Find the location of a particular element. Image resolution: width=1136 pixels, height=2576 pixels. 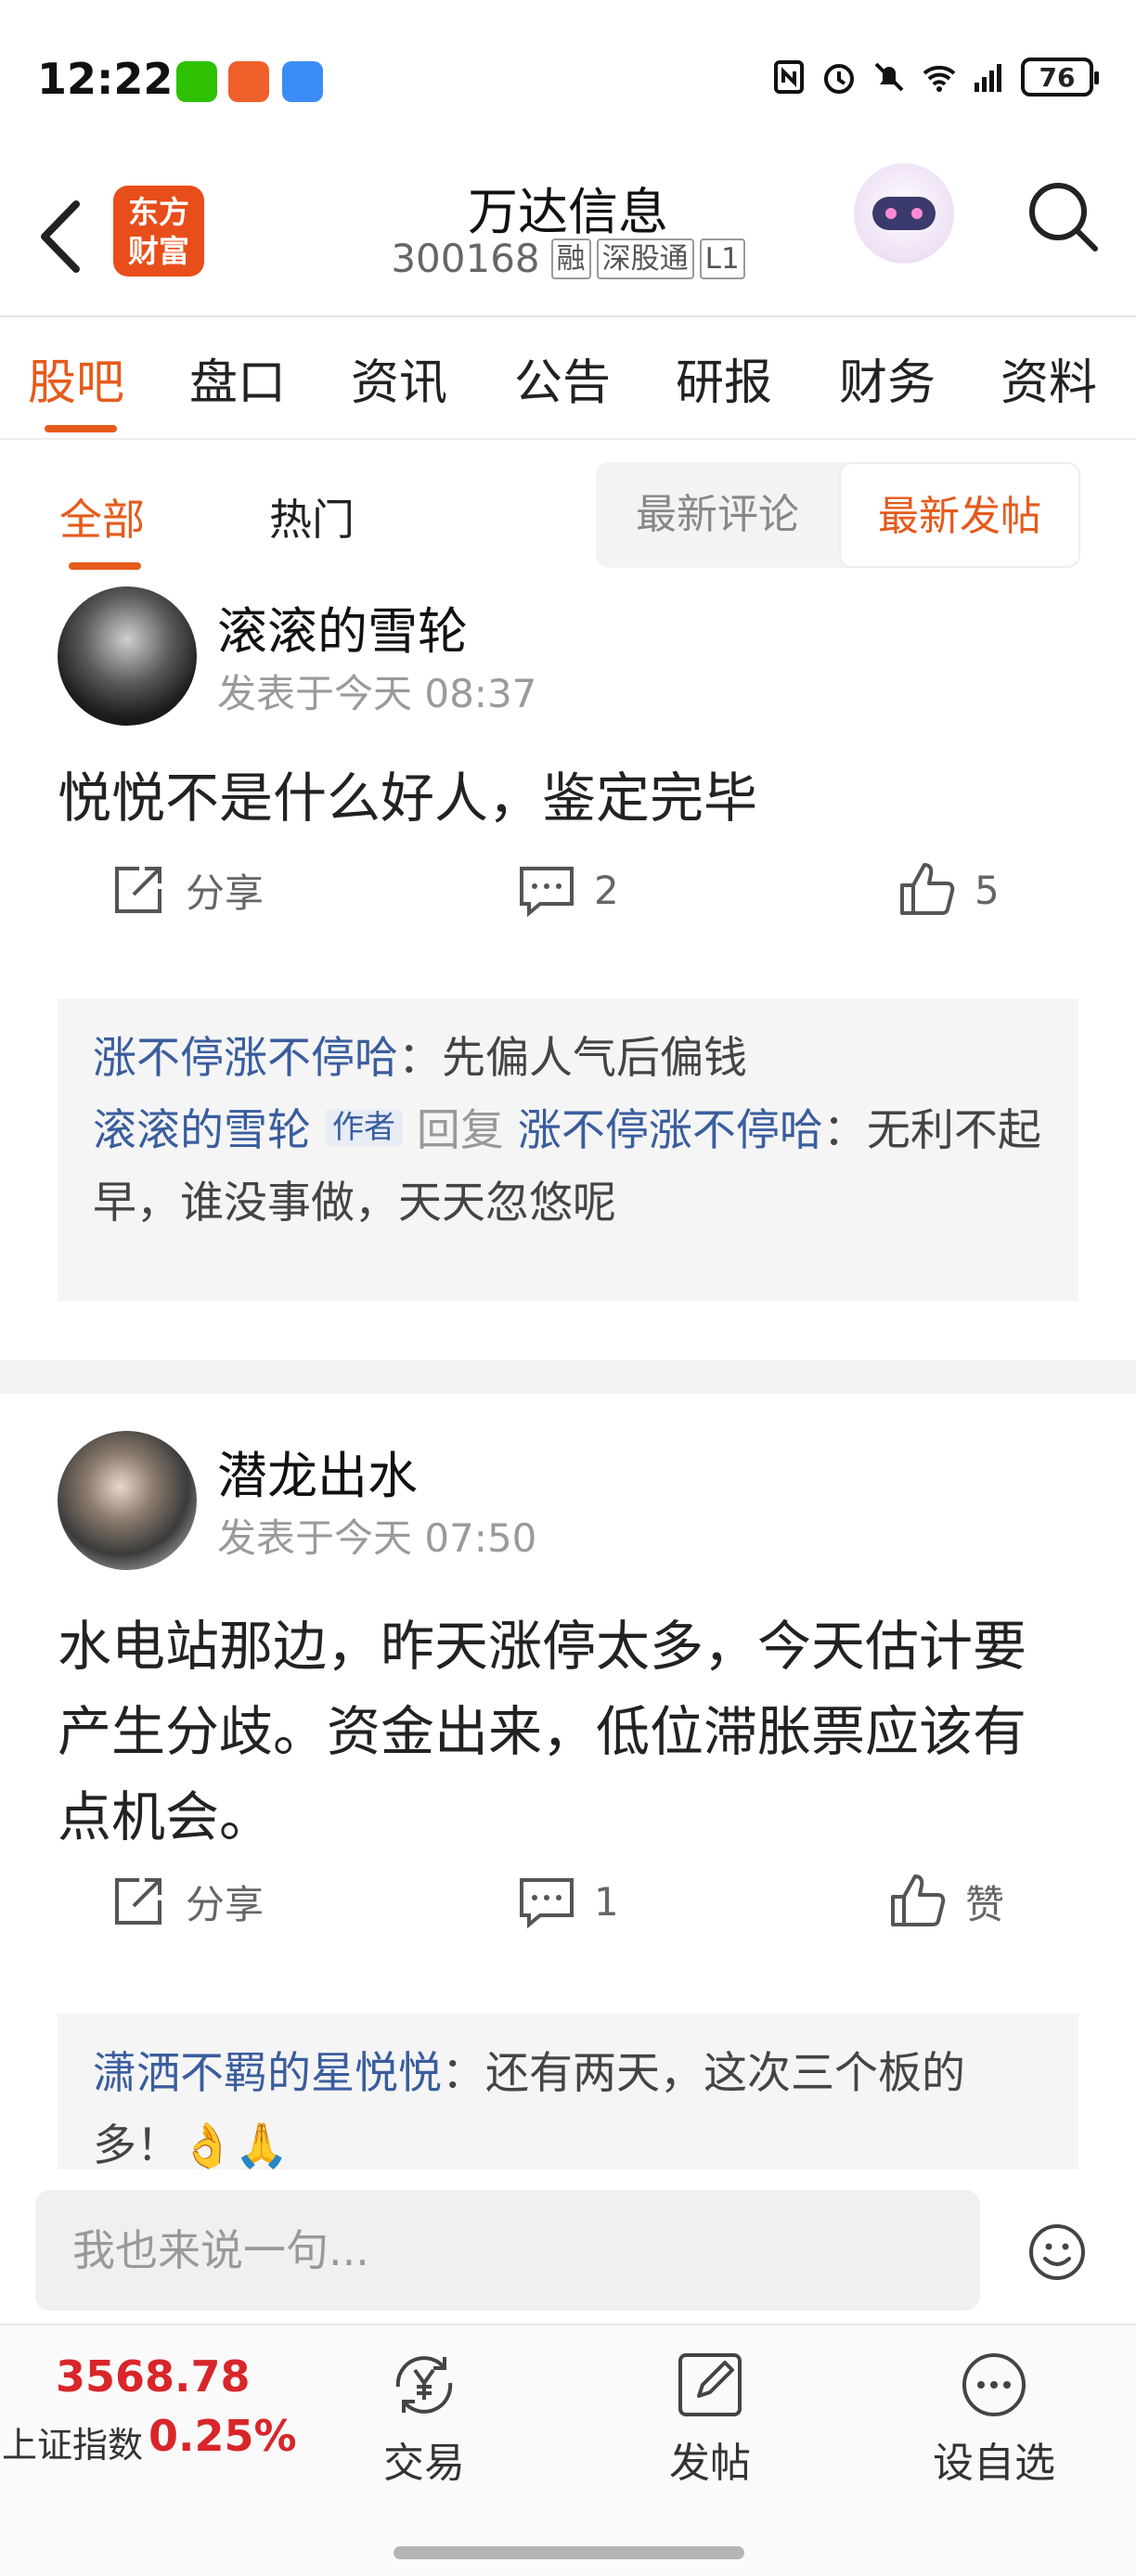

index-change: 0.25% is located at coordinates (222, 2436).